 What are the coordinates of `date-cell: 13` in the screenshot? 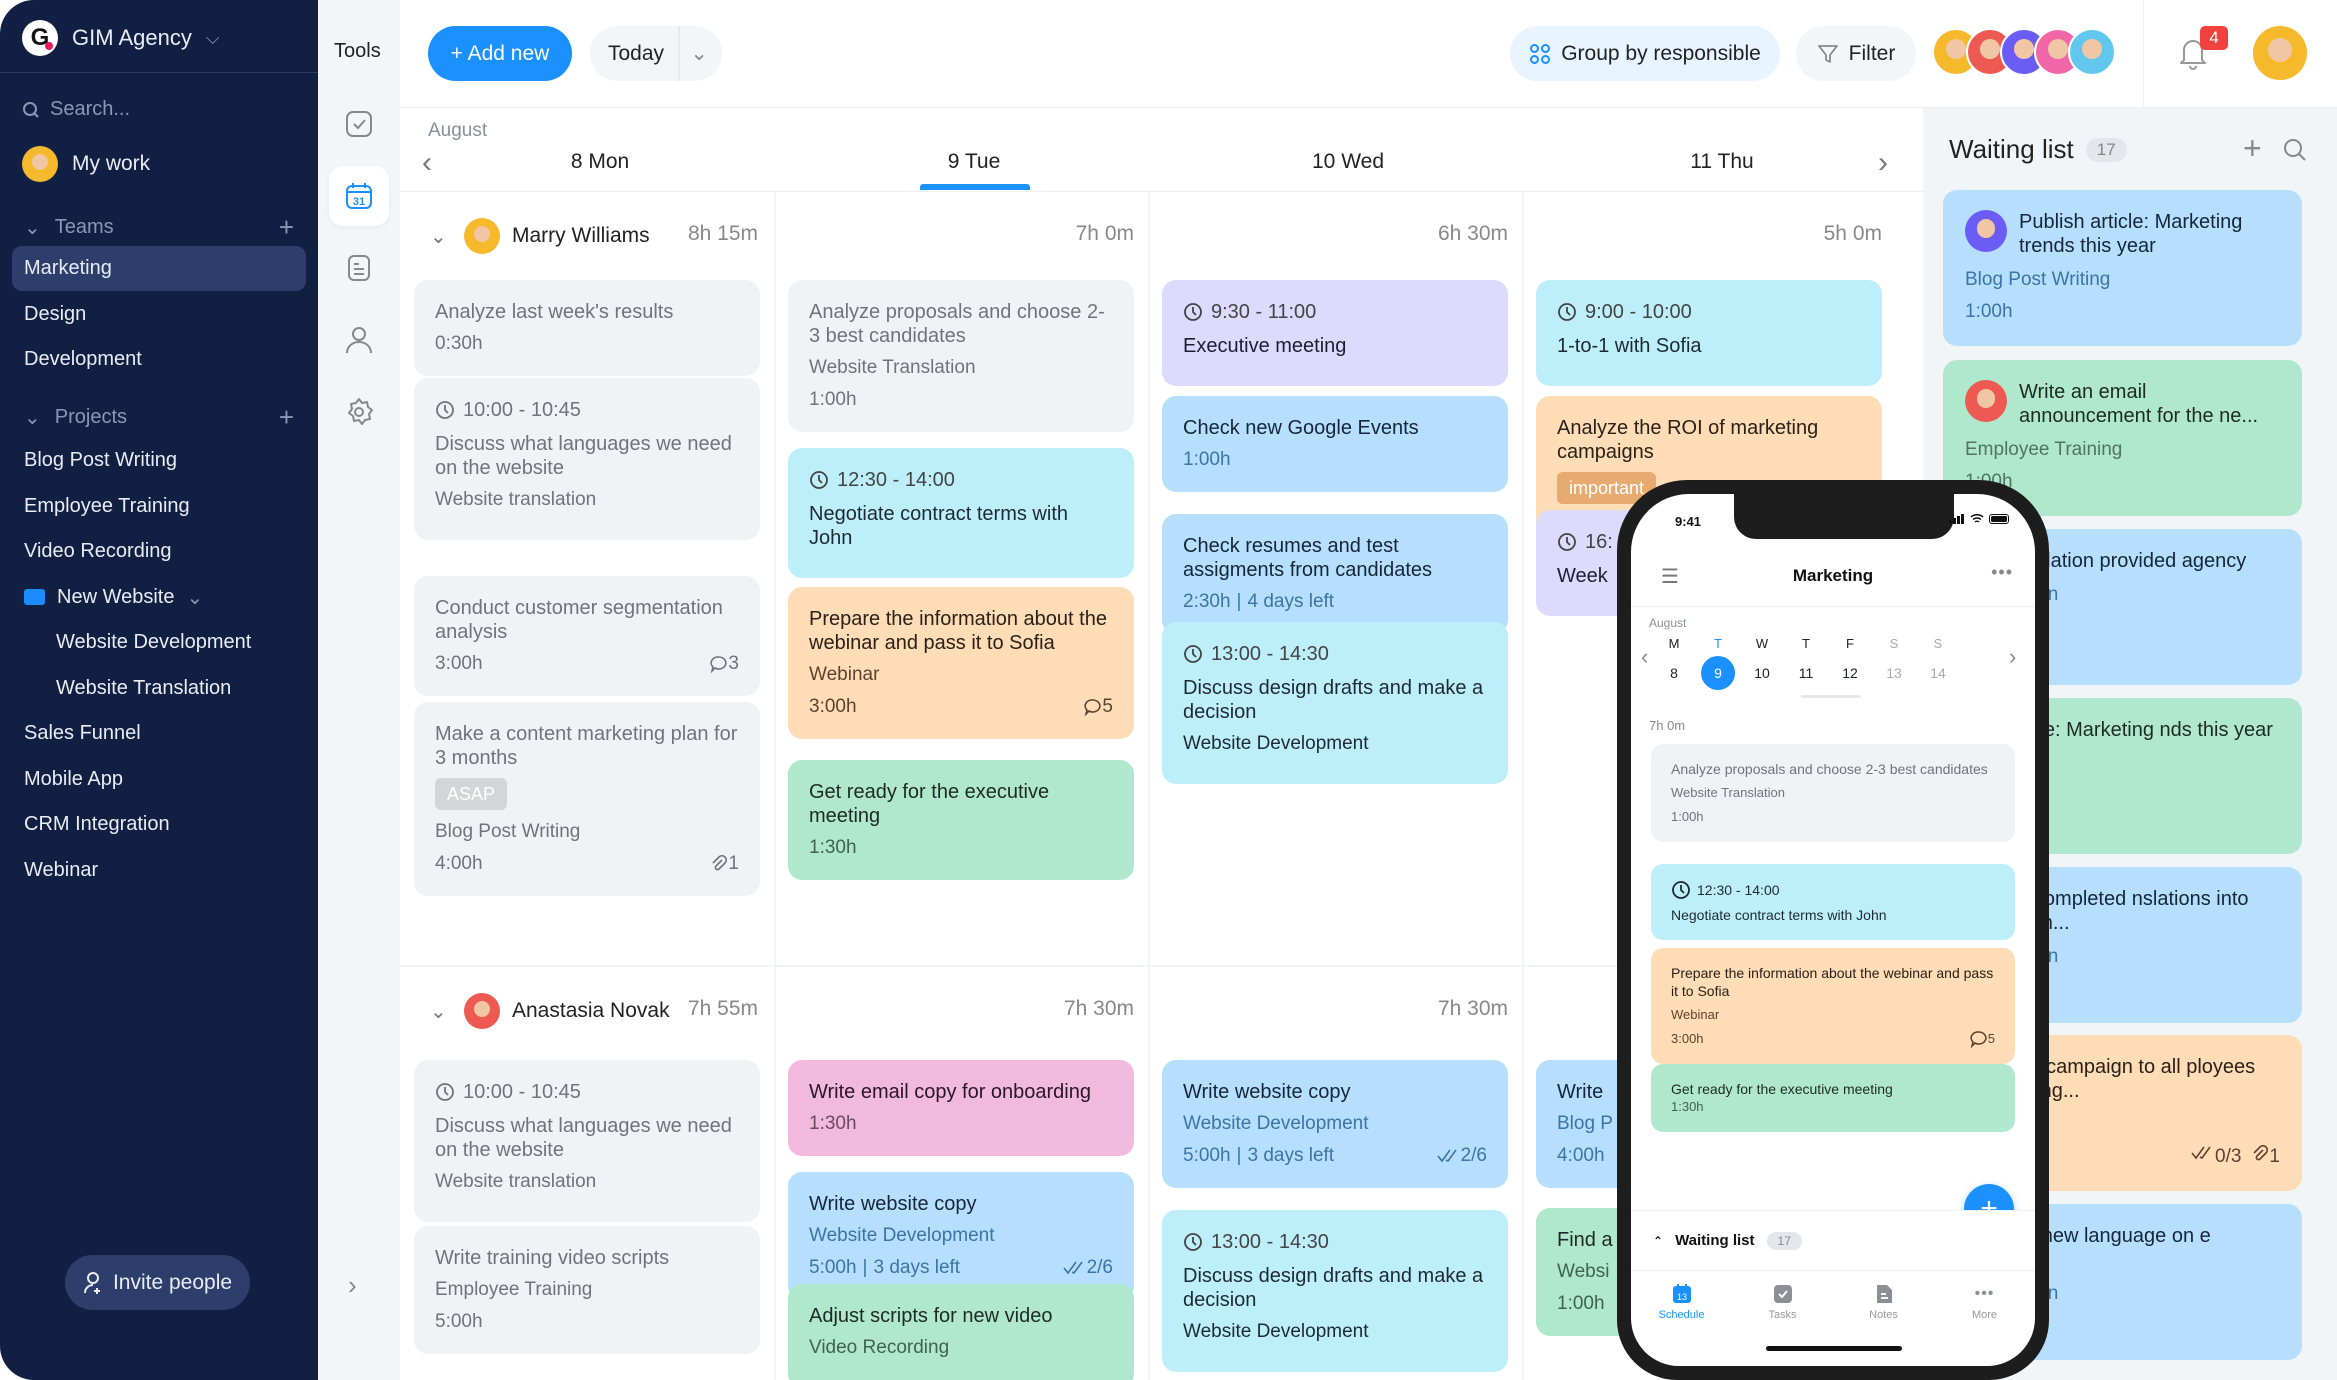 It's located at (1894, 673).